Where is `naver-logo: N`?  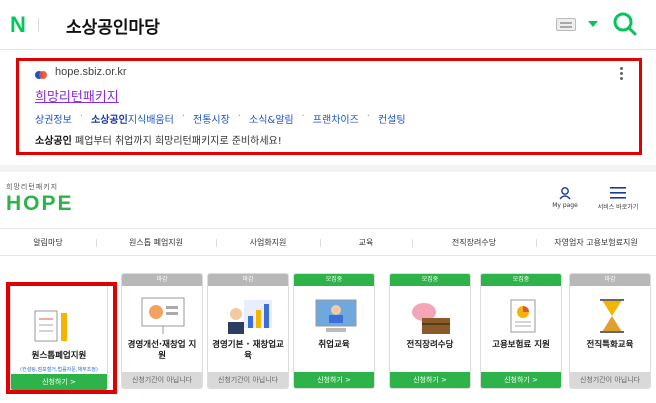 naver-logo: N is located at coordinates (18, 25).